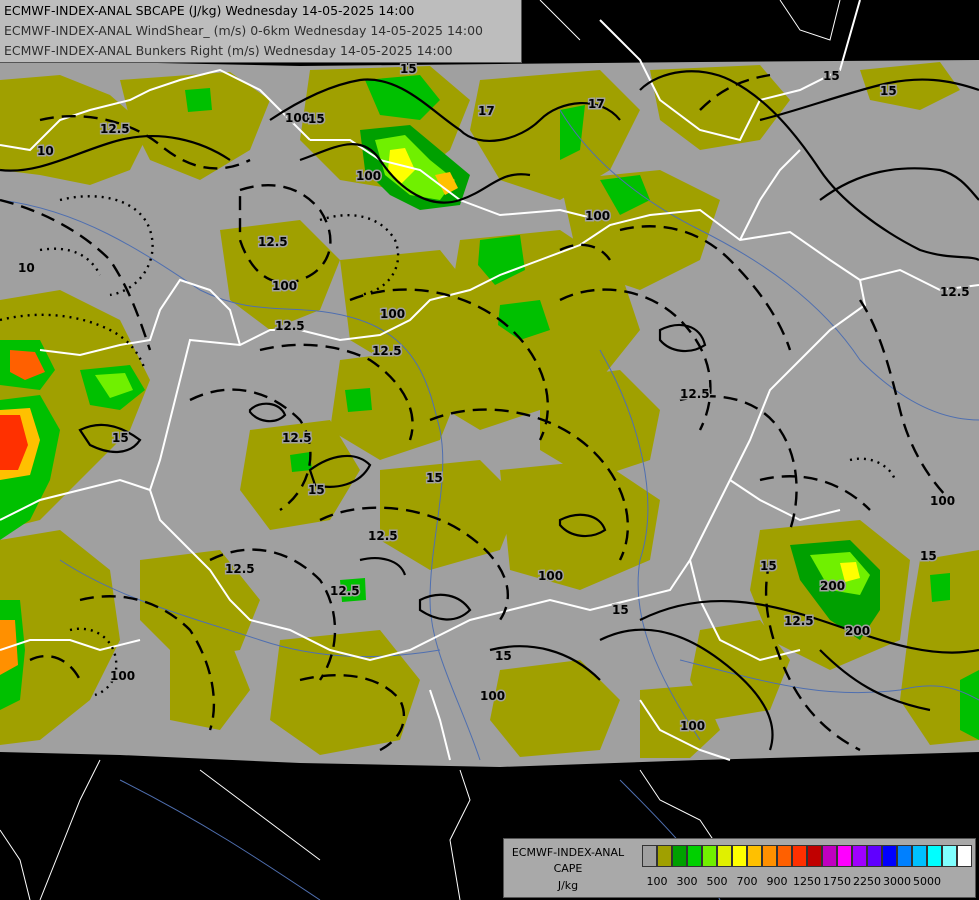 The image size is (979, 900). Describe the element at coordinates (657, 881) in the screenshot. I see `legend-tick-label: 100` at that location.